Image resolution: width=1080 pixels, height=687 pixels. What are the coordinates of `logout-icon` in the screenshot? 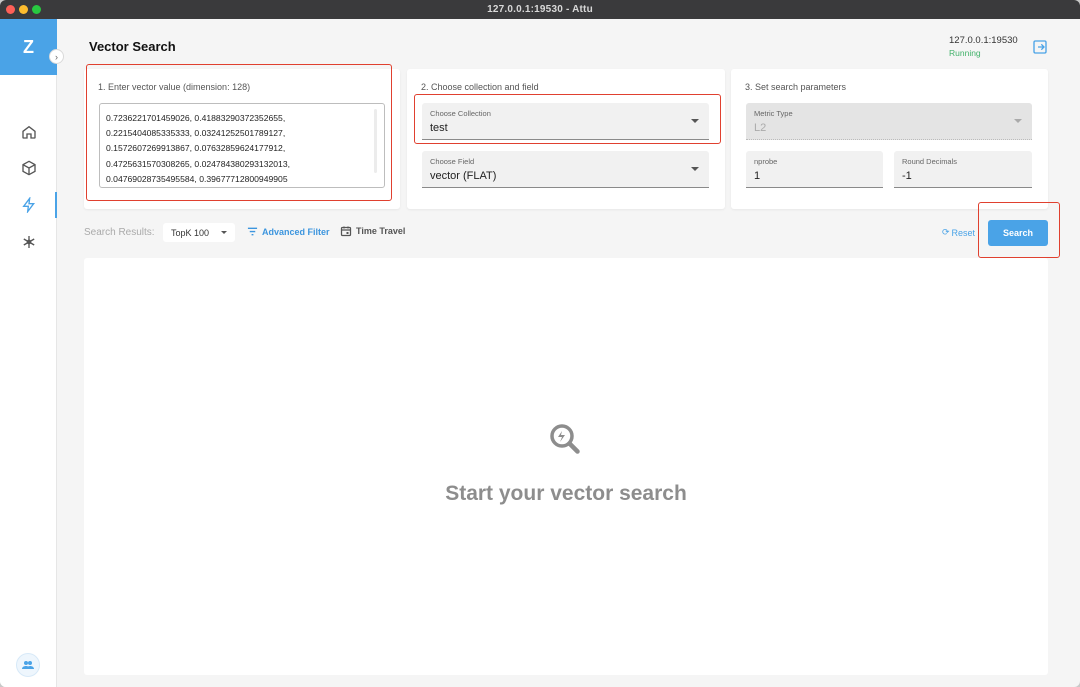 It's located at (1040, 47).